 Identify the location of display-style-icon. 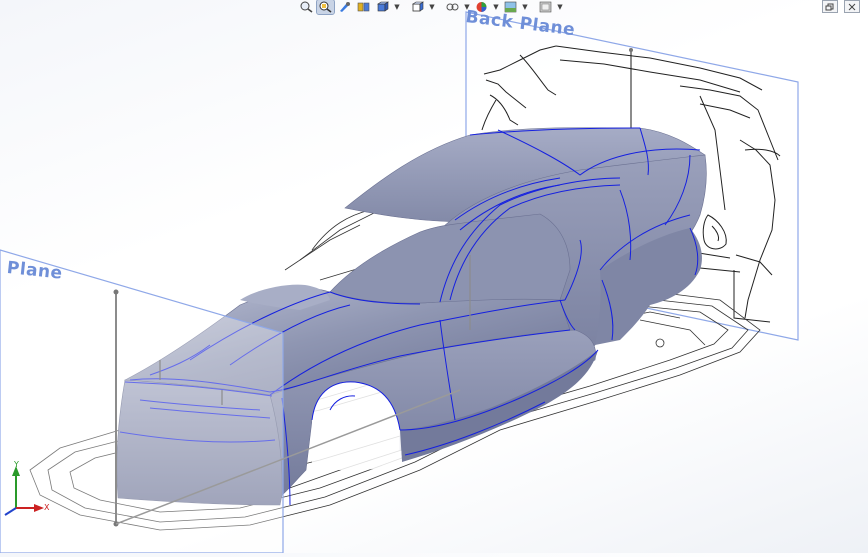
(417, 7).